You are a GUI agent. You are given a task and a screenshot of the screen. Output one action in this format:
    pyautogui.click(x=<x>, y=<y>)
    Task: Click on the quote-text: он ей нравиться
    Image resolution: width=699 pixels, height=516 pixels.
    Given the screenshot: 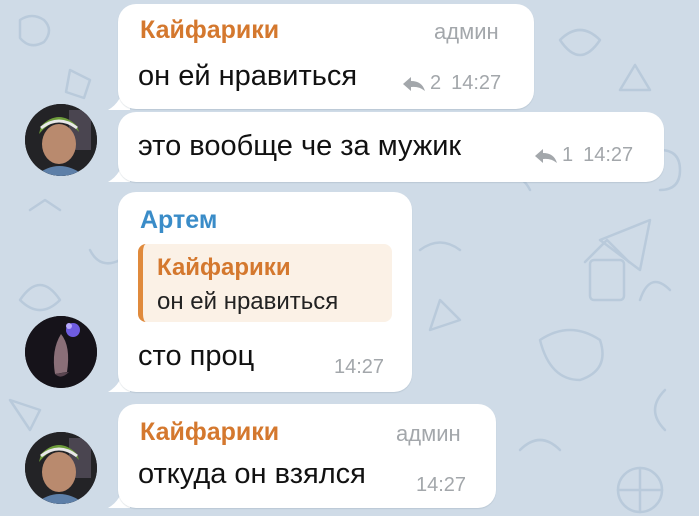 What is the action you would take?
    pyautogui.click(x=248, y=301)
    